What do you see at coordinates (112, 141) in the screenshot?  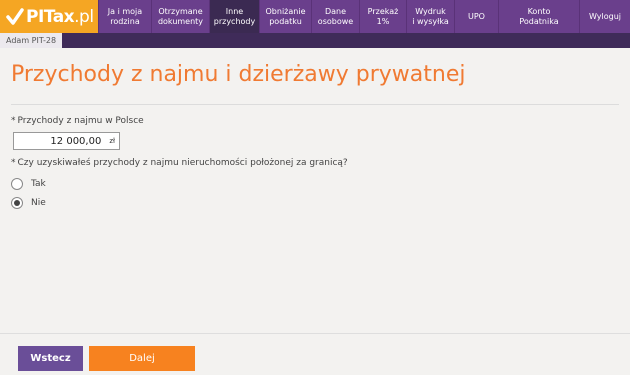 I see `currency-unit: zł` at bounding box center [112, 141].